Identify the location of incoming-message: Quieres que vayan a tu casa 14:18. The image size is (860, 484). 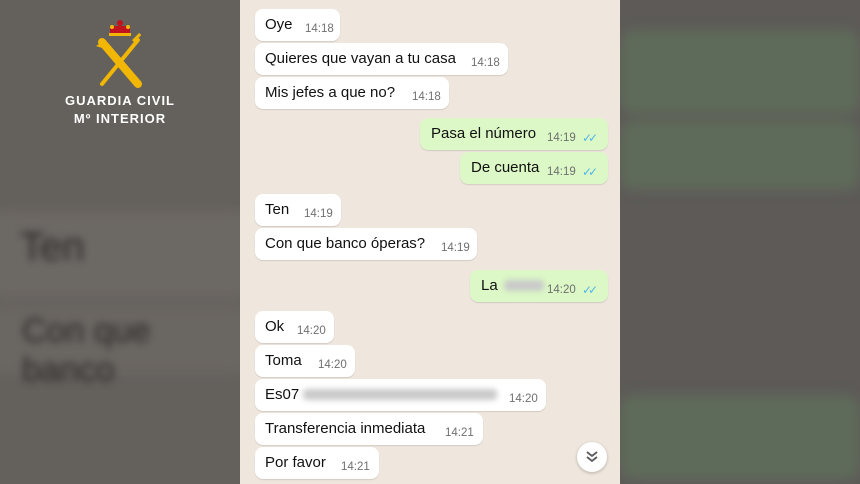
(381, 59).